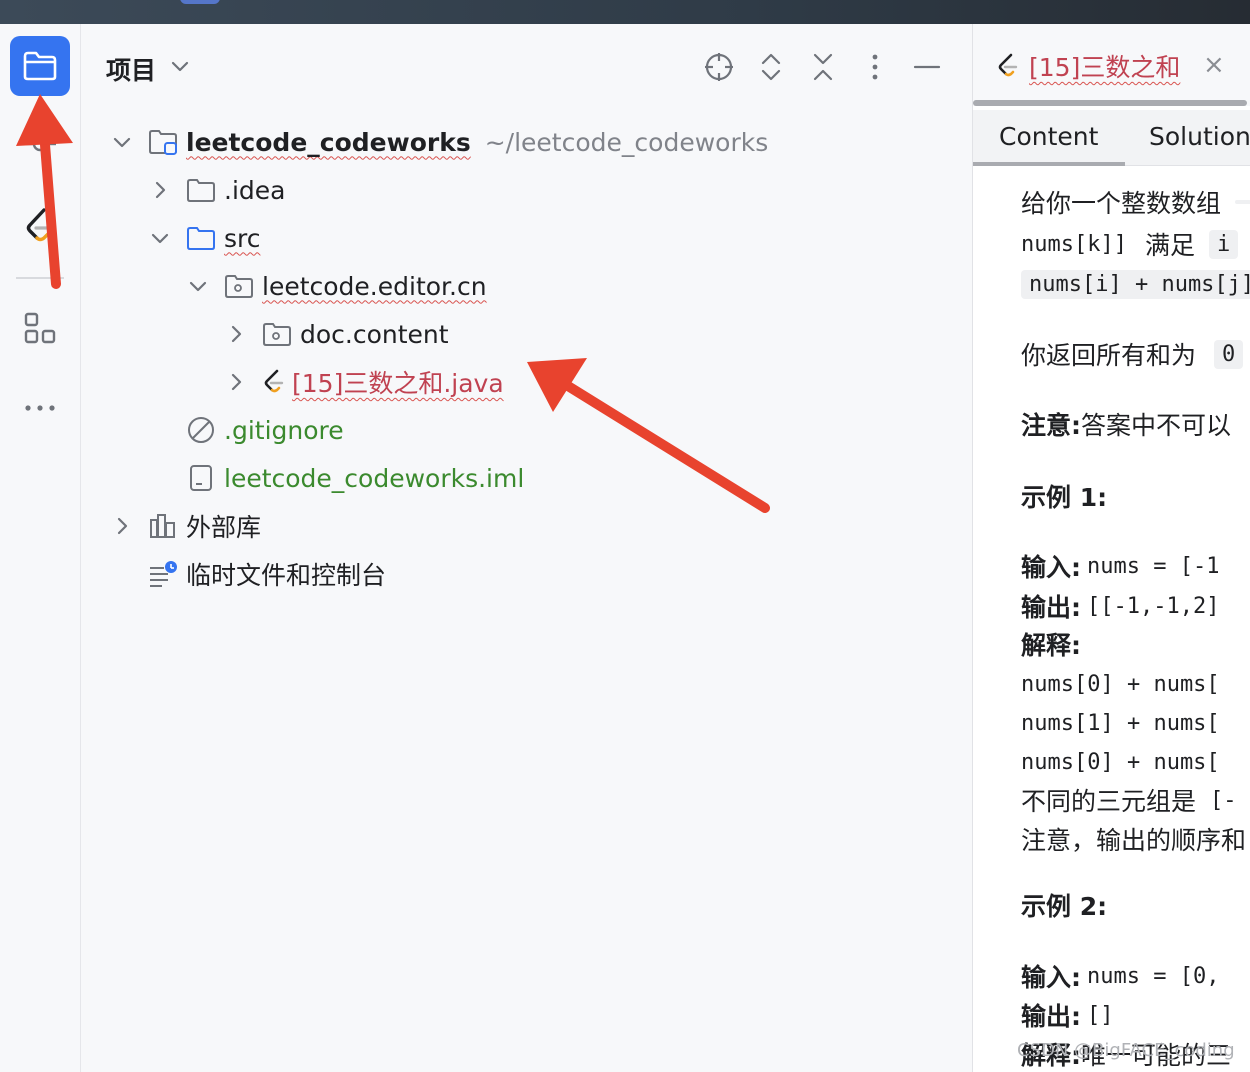  I want to click on tab-content: Content, so click(1048, 136).